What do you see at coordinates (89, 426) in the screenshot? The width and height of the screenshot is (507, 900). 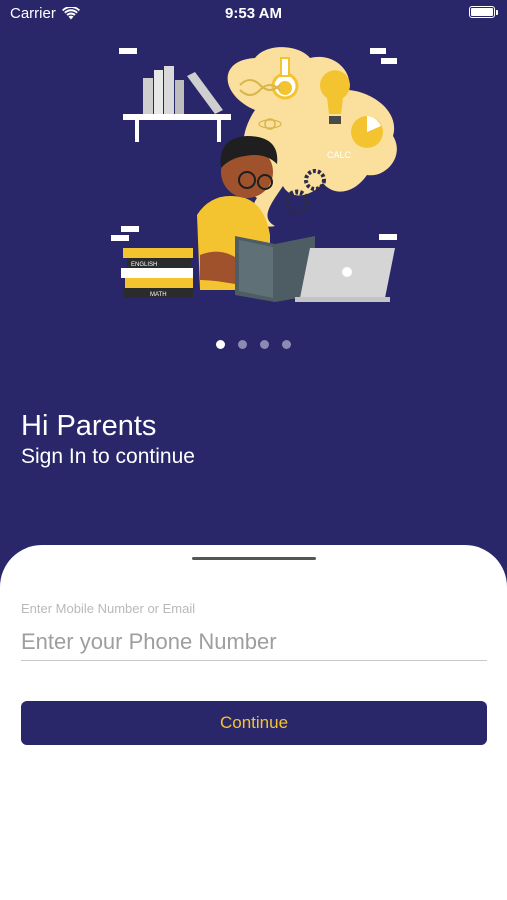 I see `greeting-title: Hi Parents` at bounding box center [89, 426].